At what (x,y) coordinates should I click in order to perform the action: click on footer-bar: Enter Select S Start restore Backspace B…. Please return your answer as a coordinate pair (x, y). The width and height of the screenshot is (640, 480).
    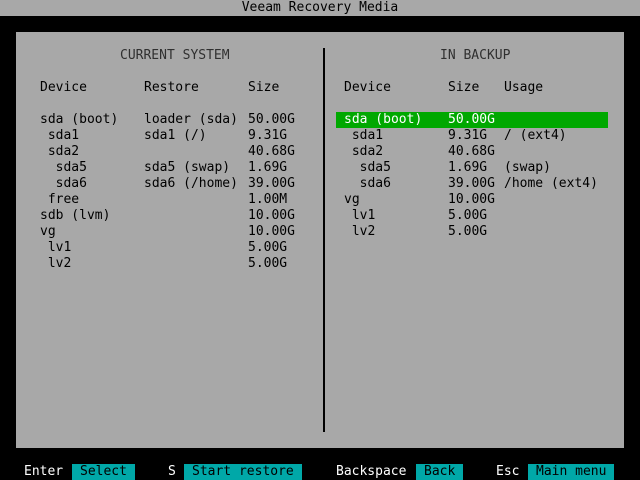
    Looking at the image, I should click on (320, 472).